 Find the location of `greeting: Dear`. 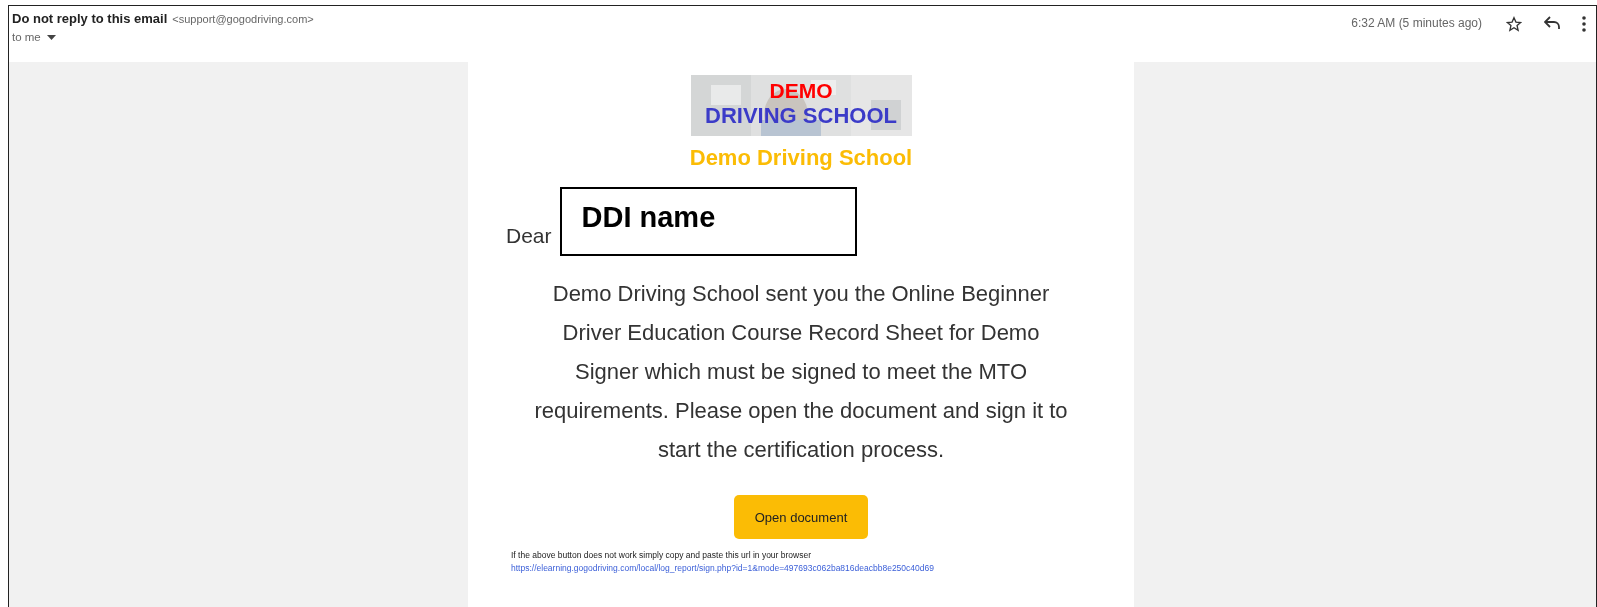

greeting: Dear is located at coordinates (529, 236).